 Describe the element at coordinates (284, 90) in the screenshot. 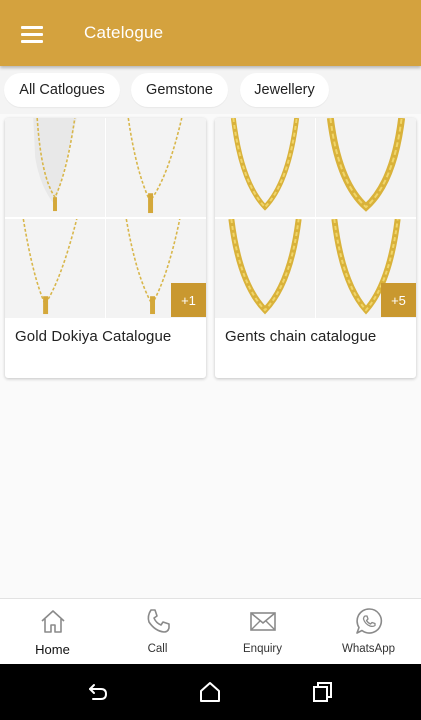

I see `chip-jewellery: Jewellery` at that location.